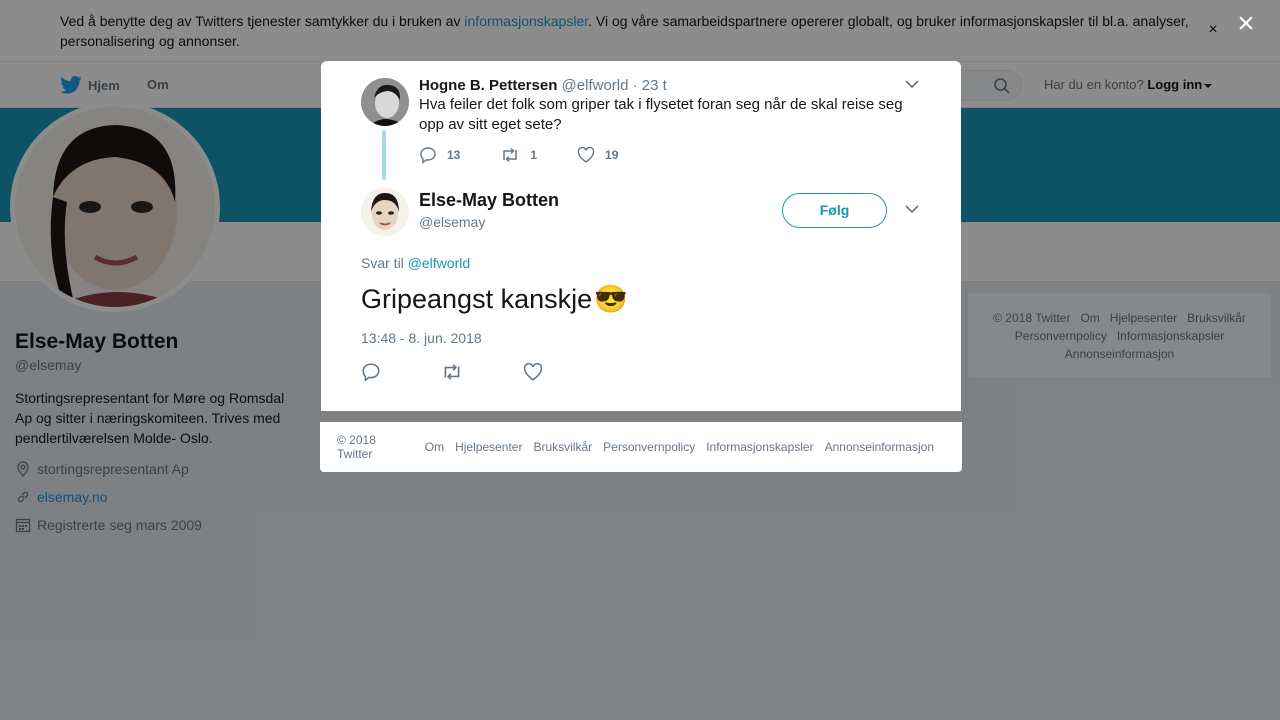 The width and height of the screenshot is (1280, 720). I want to click on thread-line, so click(384, 155).